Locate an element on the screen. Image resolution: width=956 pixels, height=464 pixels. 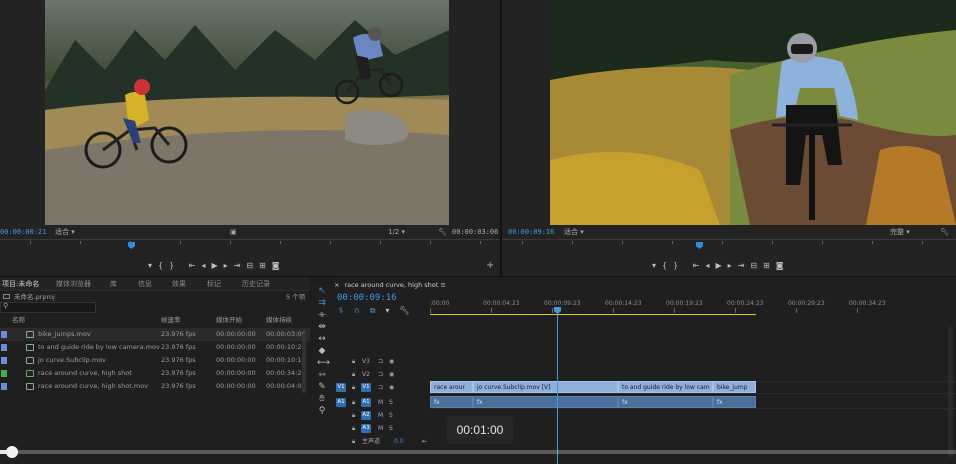
close-icon: × is located at coordinates (336, 285).